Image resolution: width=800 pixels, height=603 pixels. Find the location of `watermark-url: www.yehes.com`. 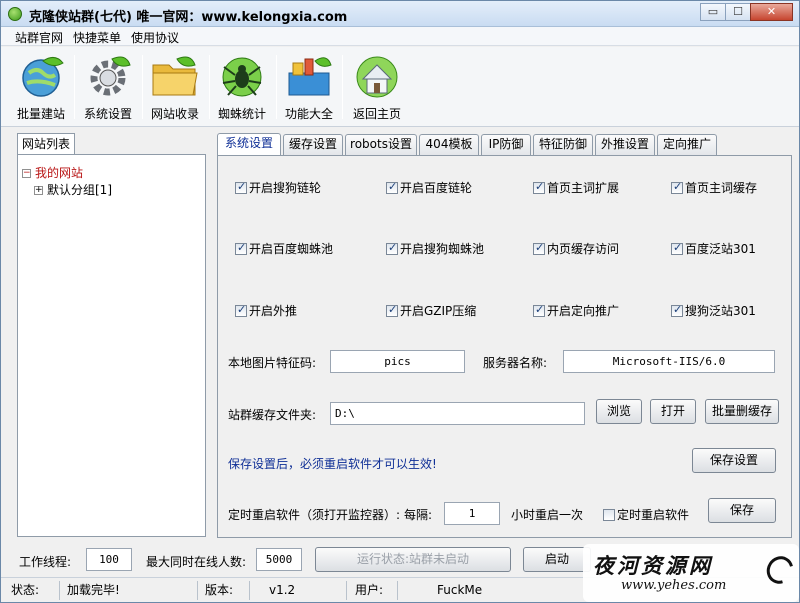

watermark-url: www.yehes.com is located at coordinates (674, 585).